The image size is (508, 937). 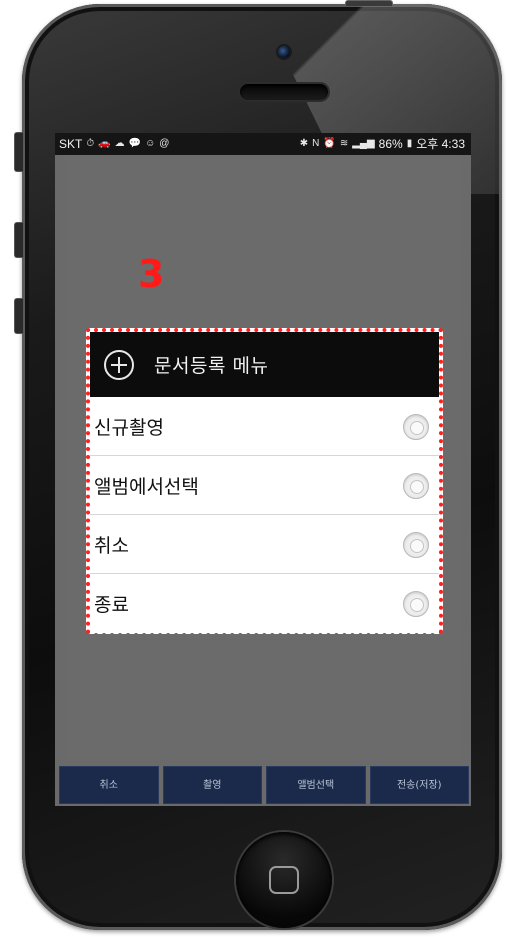 What do you see at coordinates (146, 486) in the screenshot?
I see `menu-item-label: 앨범에서선택` at bounding box center [146, 486].